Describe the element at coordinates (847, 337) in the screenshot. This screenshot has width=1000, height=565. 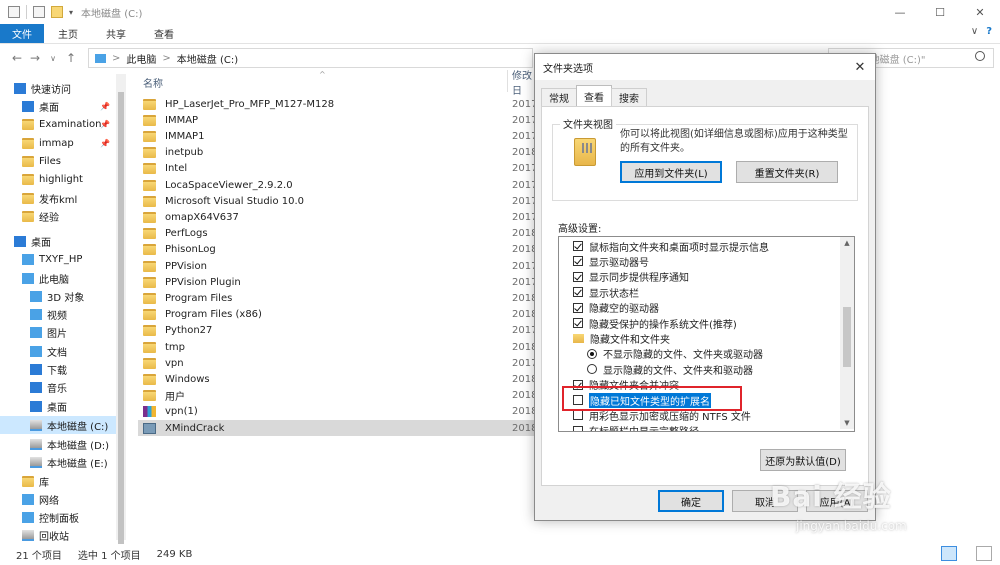
I see `scrollbar-thumb` at that location.